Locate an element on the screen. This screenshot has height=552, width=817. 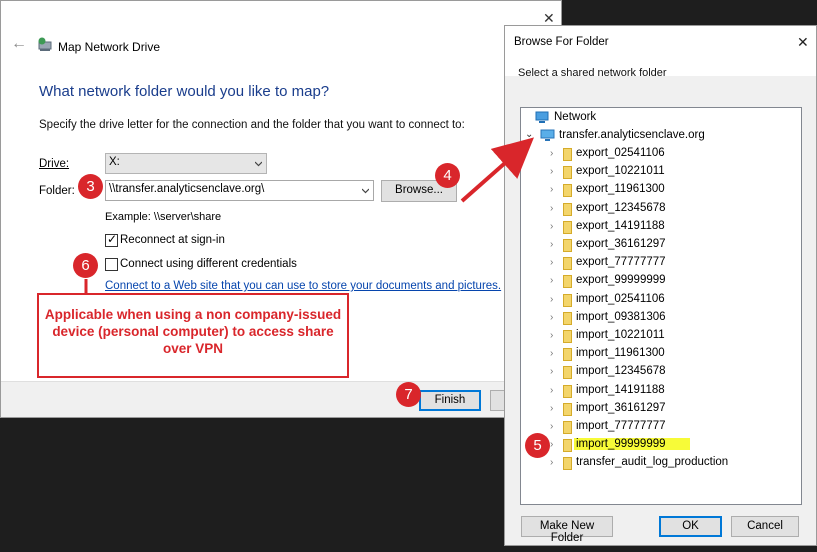
tree-node-label: import_02541106 is located at coordinates (620, 298).